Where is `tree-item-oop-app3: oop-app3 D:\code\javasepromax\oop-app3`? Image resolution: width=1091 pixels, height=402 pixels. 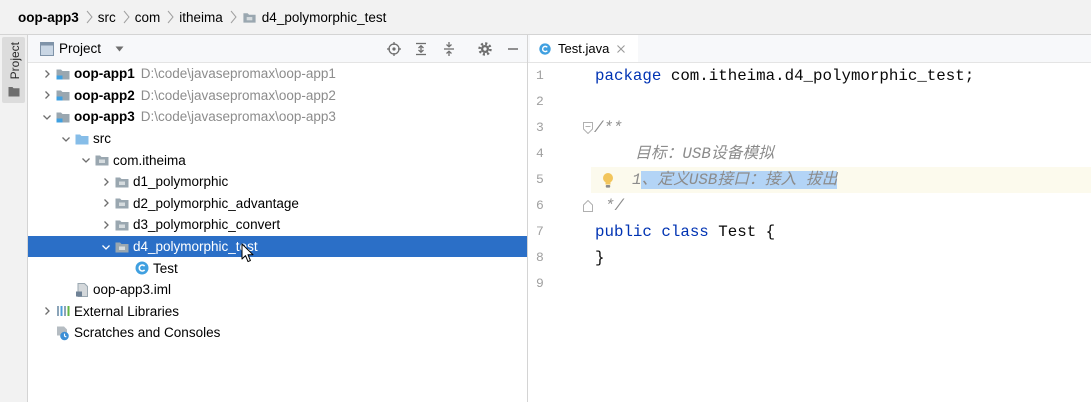 tree-item-oop-app3: oop-app3 D:\code\javasepromax\oop-app3 is located at coordinates (277, 117).